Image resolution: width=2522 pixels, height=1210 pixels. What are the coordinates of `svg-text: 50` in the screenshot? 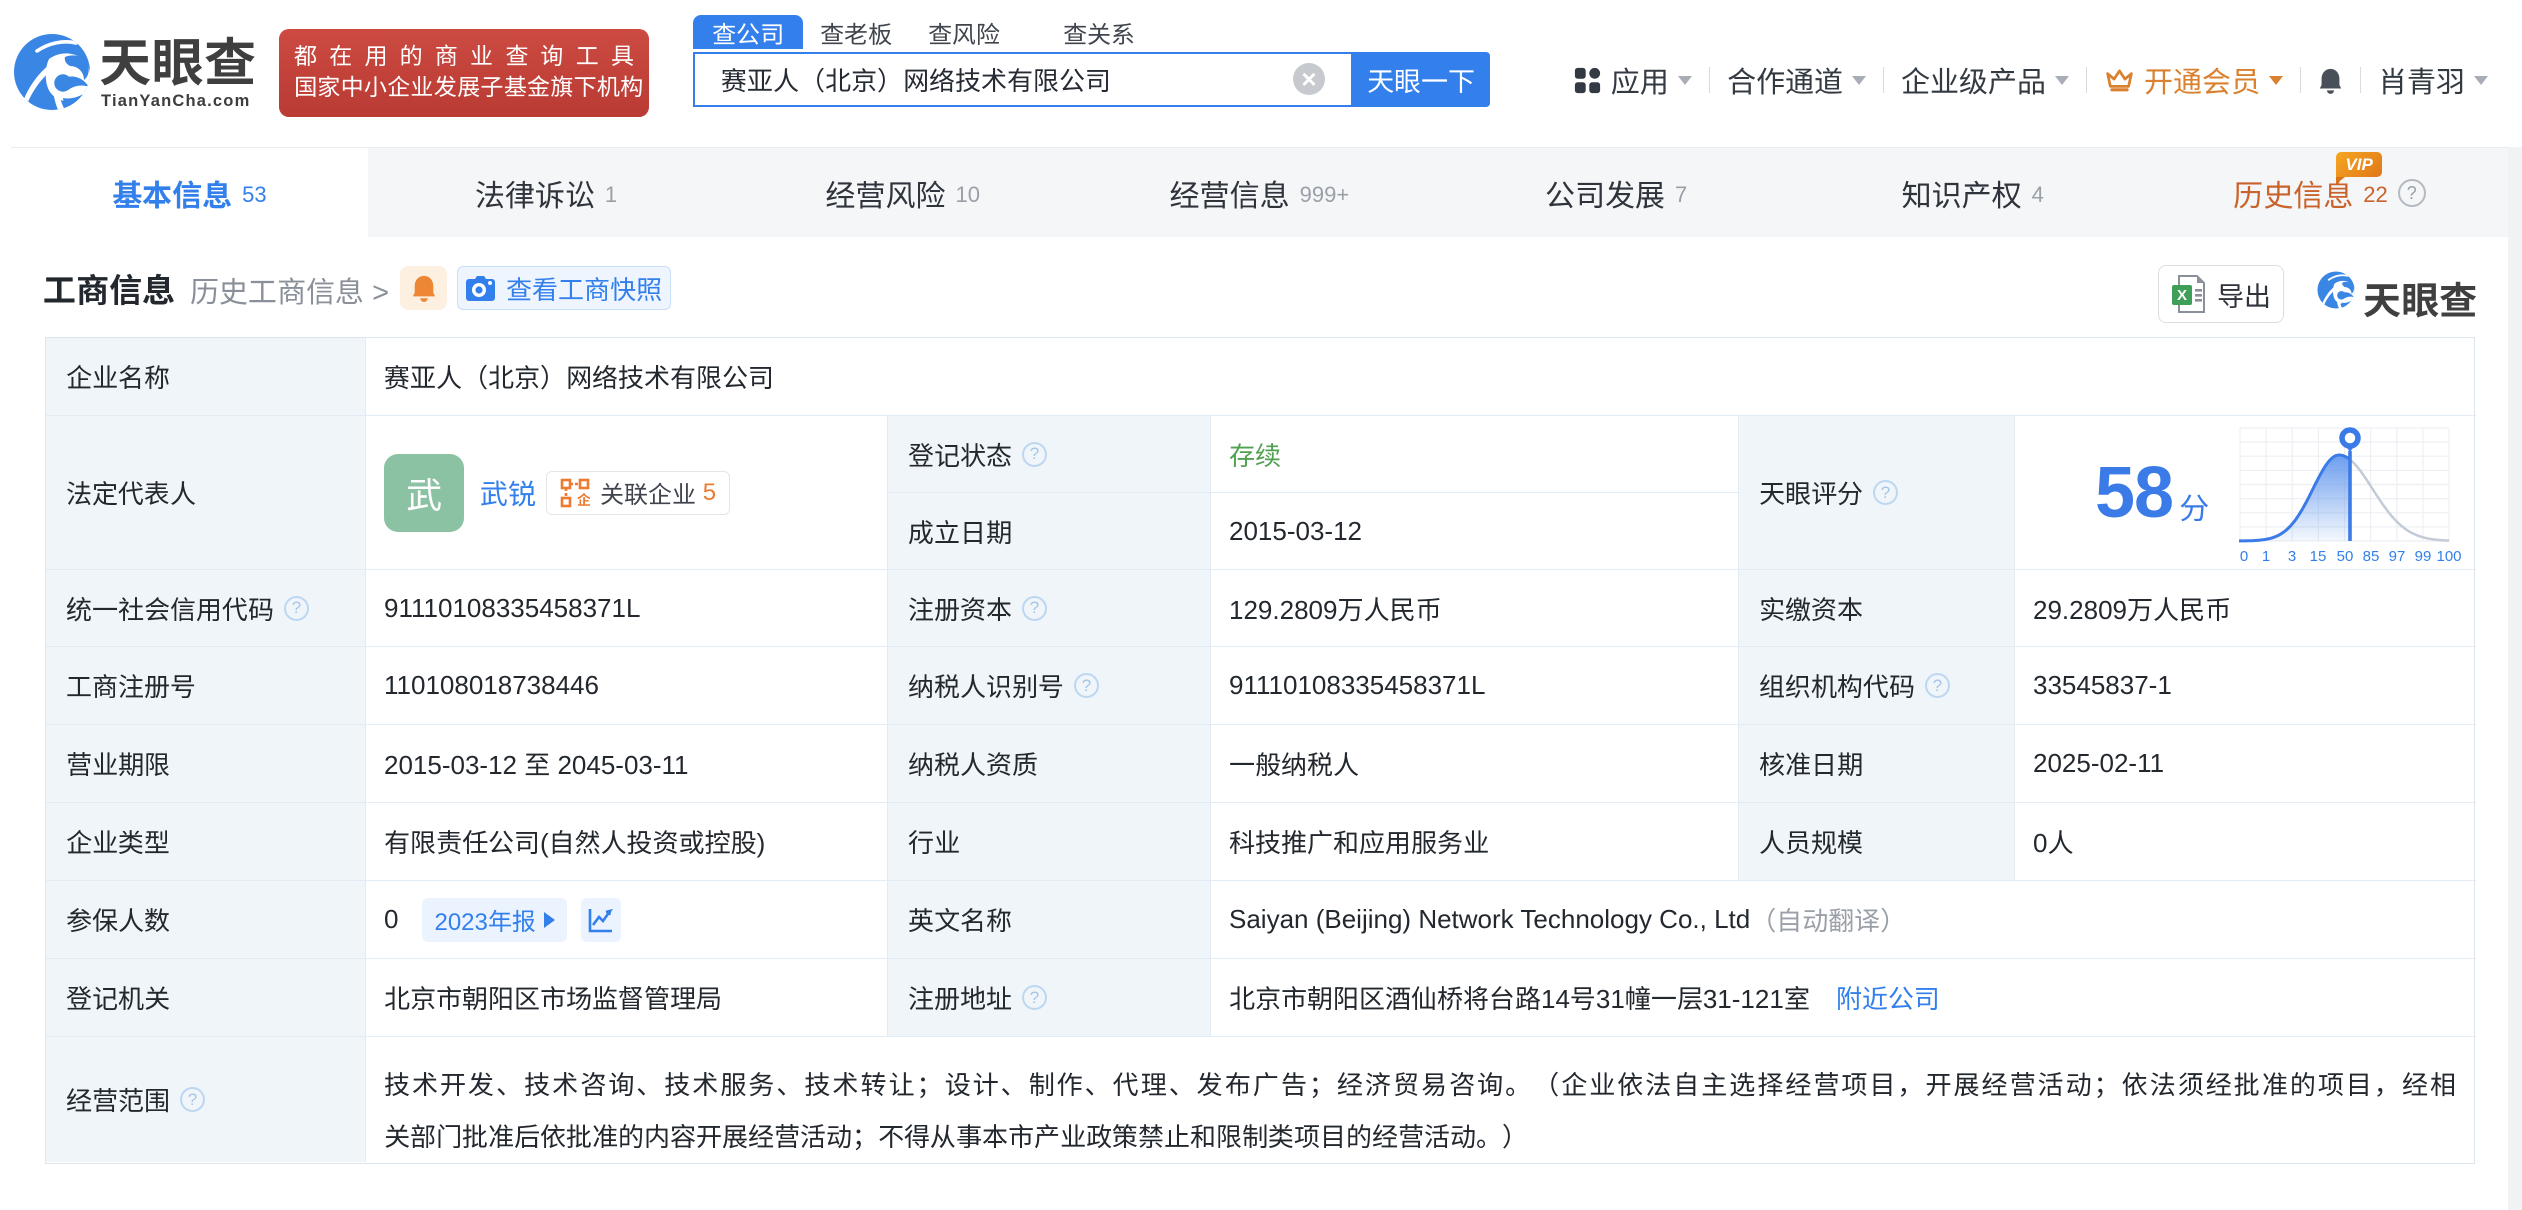 It's located at (2345, 556).